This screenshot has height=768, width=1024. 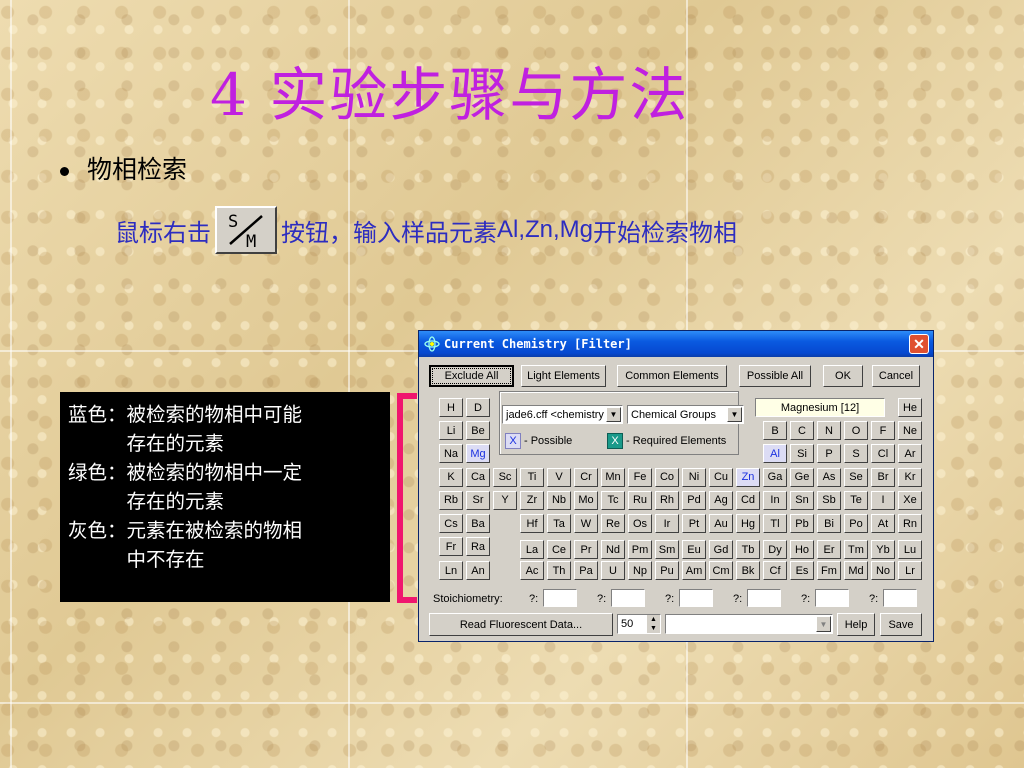 I want to click on element-button-lu: Lu, so click(x=910, y=550).